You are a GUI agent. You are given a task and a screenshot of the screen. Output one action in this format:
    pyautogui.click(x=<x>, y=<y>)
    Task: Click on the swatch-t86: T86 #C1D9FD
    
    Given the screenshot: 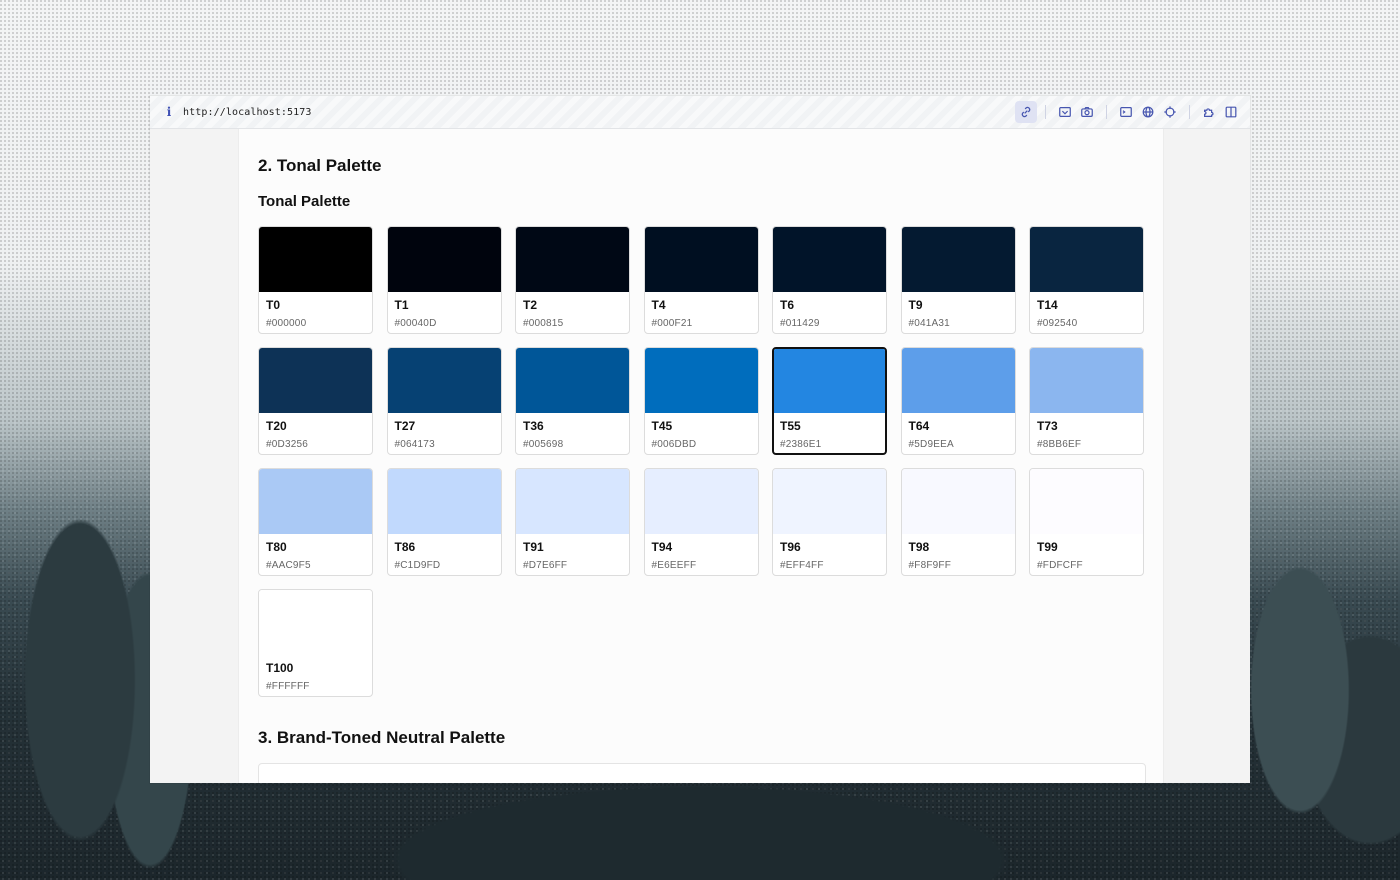 What is the action you would take?
    pyautogui.click(x=444, y=522)
    